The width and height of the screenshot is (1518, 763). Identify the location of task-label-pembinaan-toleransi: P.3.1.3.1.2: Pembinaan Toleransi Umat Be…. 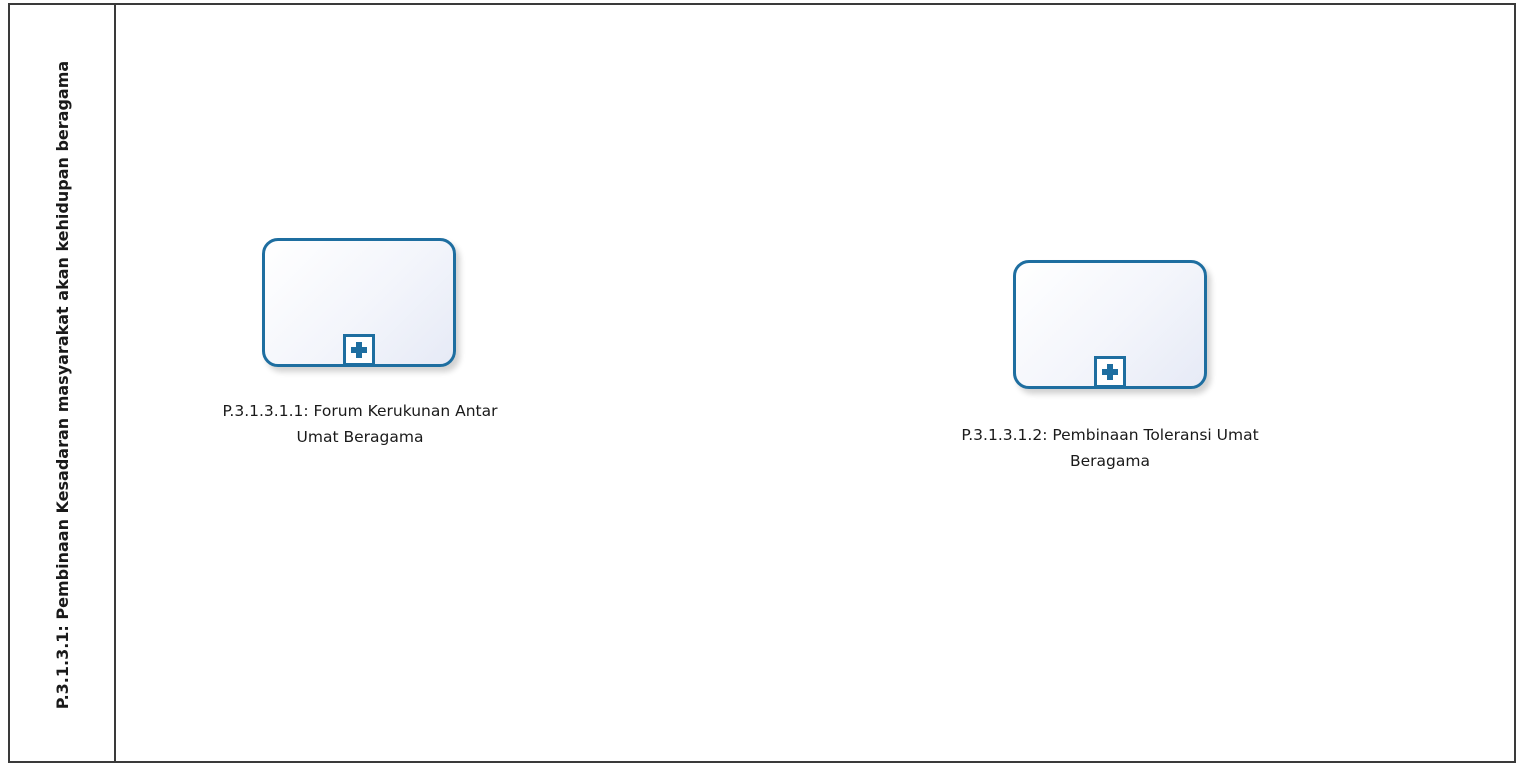
(1110, 448).